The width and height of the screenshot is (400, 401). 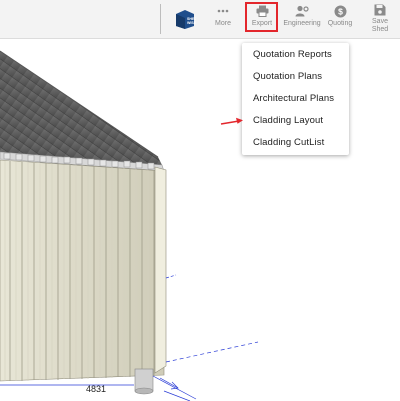 What do you see at coordinates (292, 54) in the screenshot?
I see `menu-item-quotation-reports: Quotation Reports` at bounding box center [292, 54].